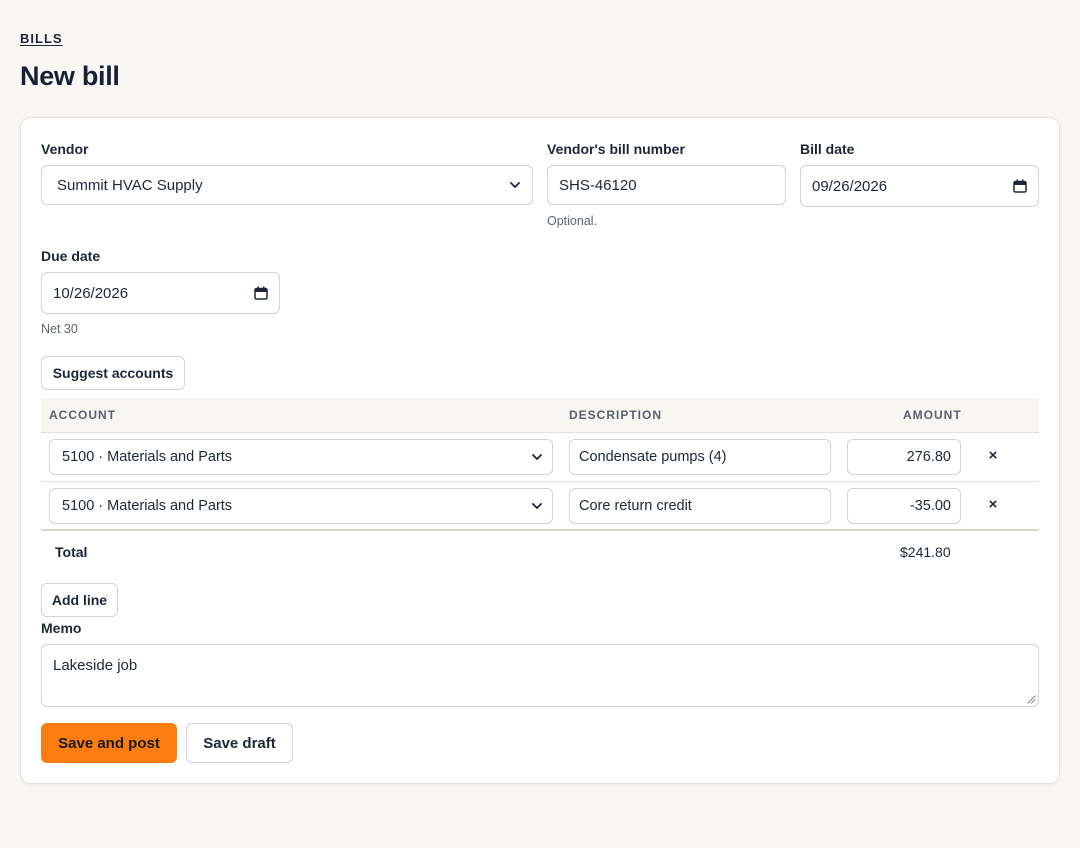 The width and height of the screenshot is (1080, 848). What do you see at coordinates (287, 185) in the screenshot?
I see `vendor-select: Summit HVAC Supply` at bounding box center [287, 185].